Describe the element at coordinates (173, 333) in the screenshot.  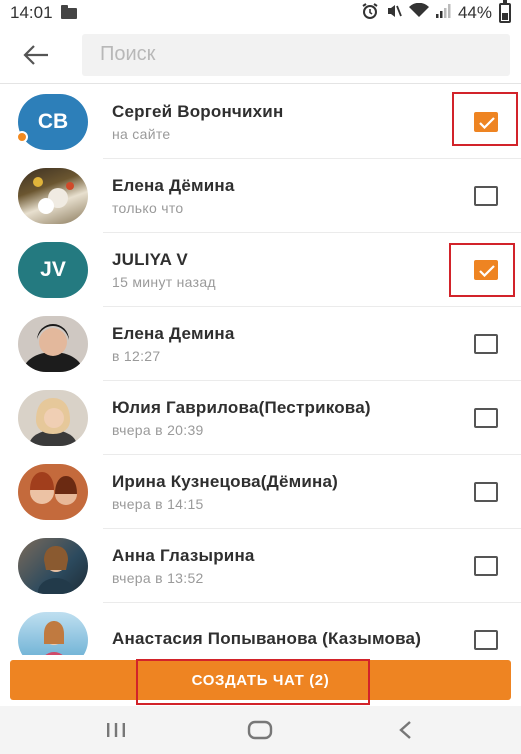
I see `contact-name: Елена Демина` at that location.